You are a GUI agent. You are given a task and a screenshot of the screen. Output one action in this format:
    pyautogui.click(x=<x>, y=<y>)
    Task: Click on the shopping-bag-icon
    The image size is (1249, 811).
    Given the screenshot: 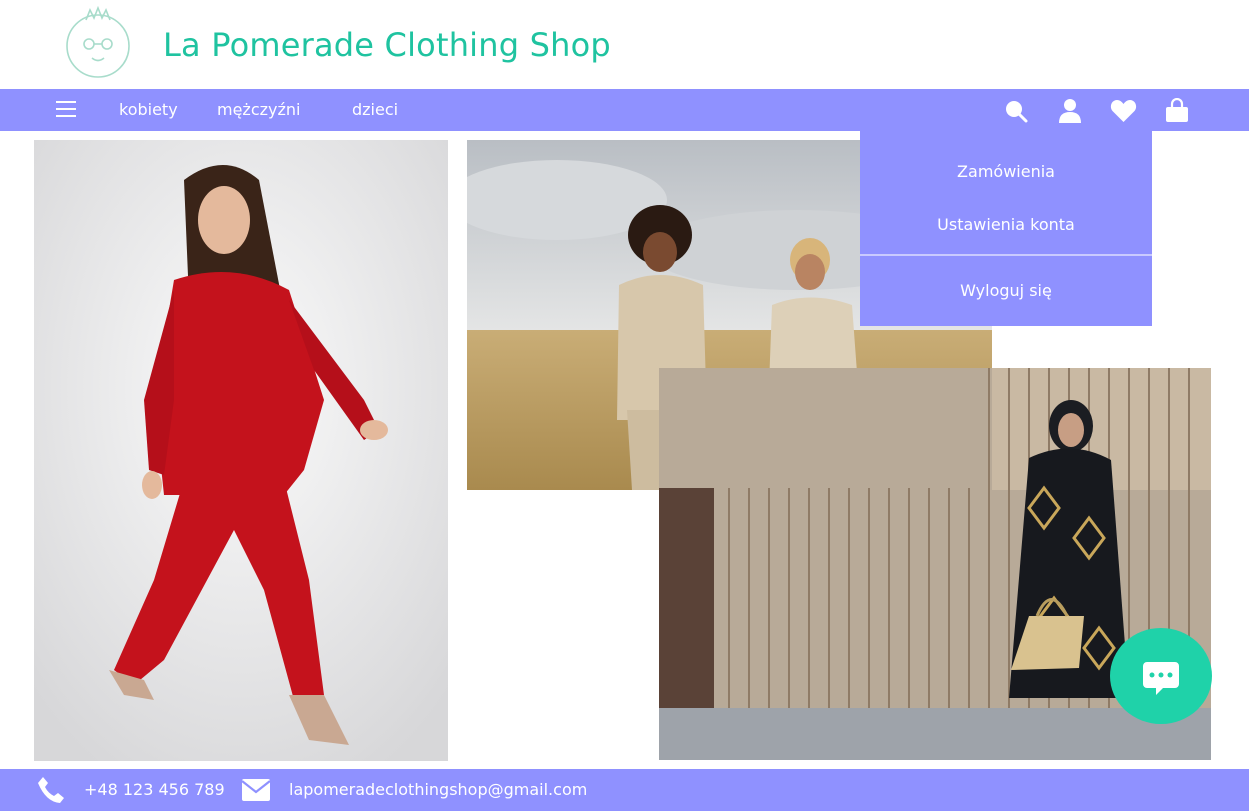 What is the action you would take?
    pyautogui.click(x=1177, y=110)
    